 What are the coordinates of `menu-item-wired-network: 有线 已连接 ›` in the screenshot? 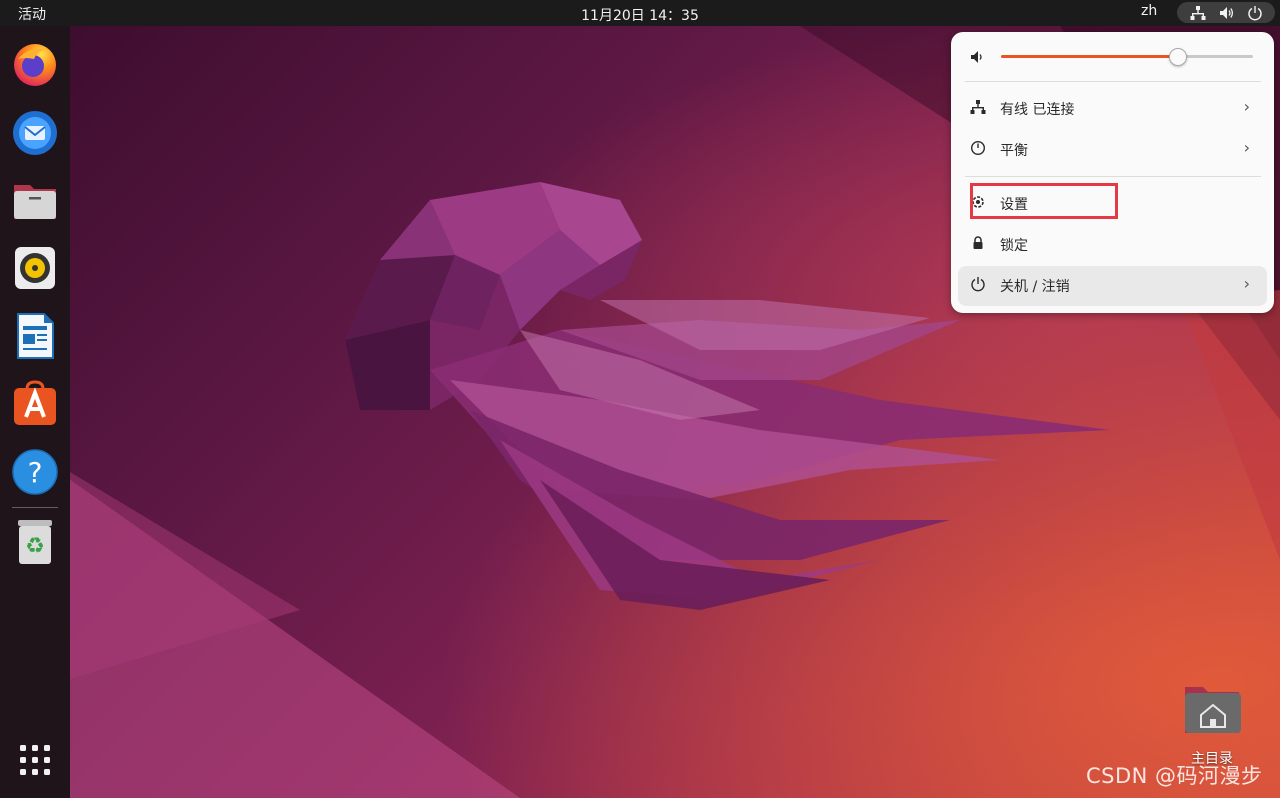 It's located at (1112, 109).